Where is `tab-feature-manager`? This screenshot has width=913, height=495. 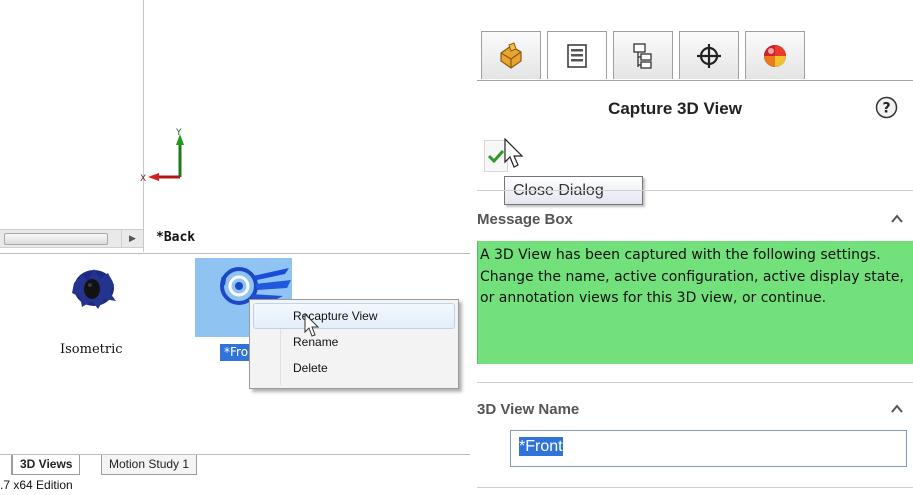
tab-feature-manager is located at coordinates (511, 55).